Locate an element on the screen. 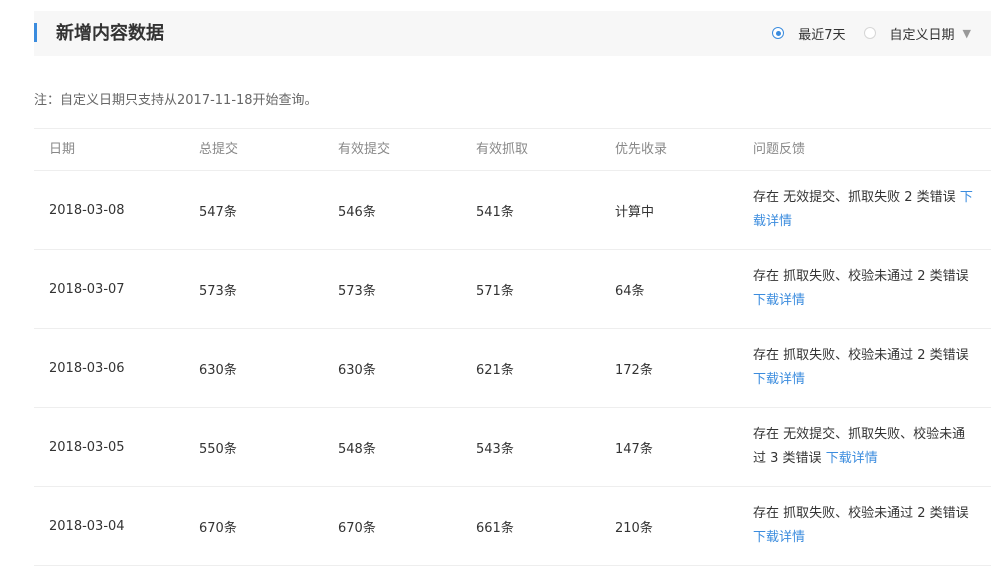 The image size is (1001, 566). option-custom-date: 自定义日期 ▼ is located at coordinates (917, 33).